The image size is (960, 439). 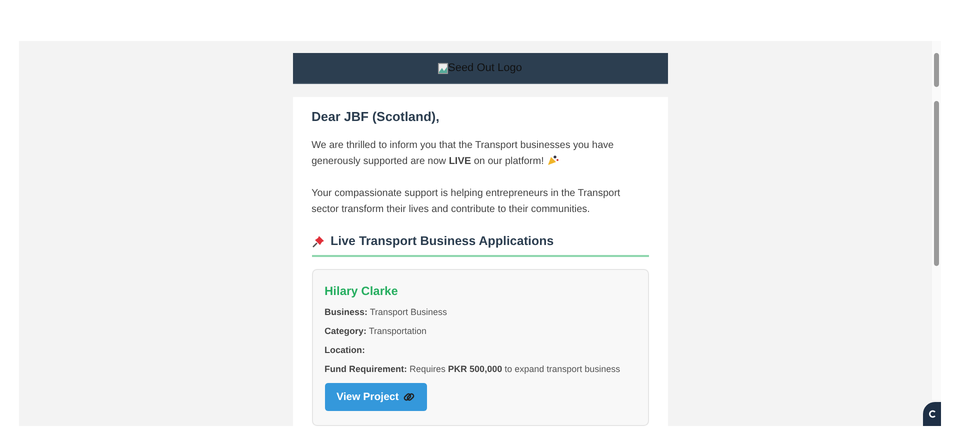 I want to click on link-icon, so click(x=408, y=397).